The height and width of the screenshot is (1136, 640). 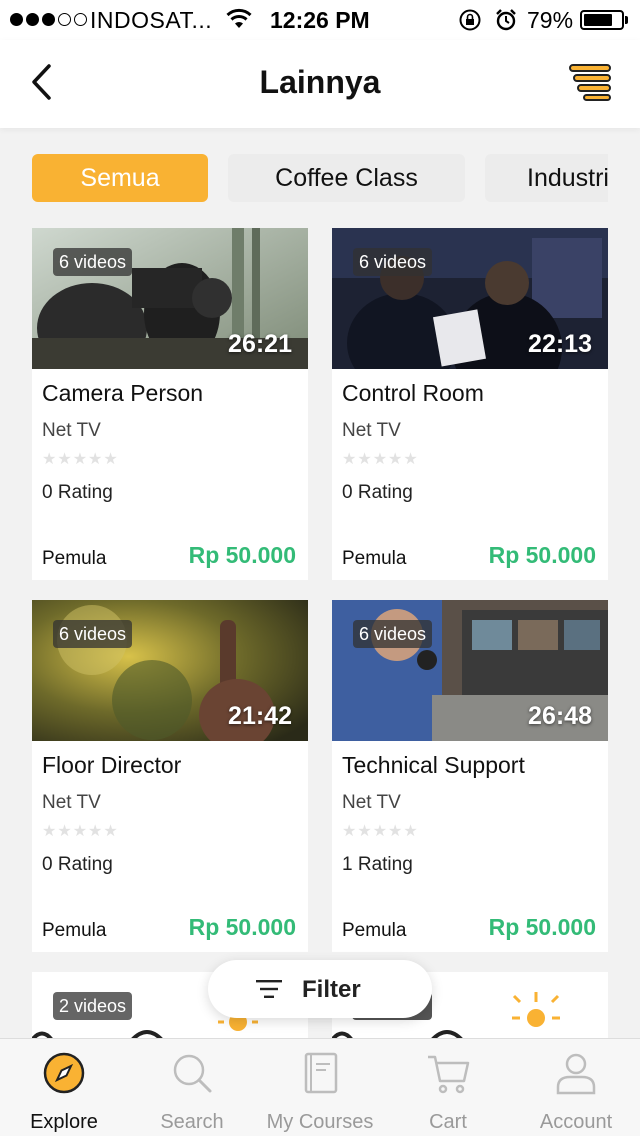 I want to click on course-title: Technical Support, so click(x=433, y=765).